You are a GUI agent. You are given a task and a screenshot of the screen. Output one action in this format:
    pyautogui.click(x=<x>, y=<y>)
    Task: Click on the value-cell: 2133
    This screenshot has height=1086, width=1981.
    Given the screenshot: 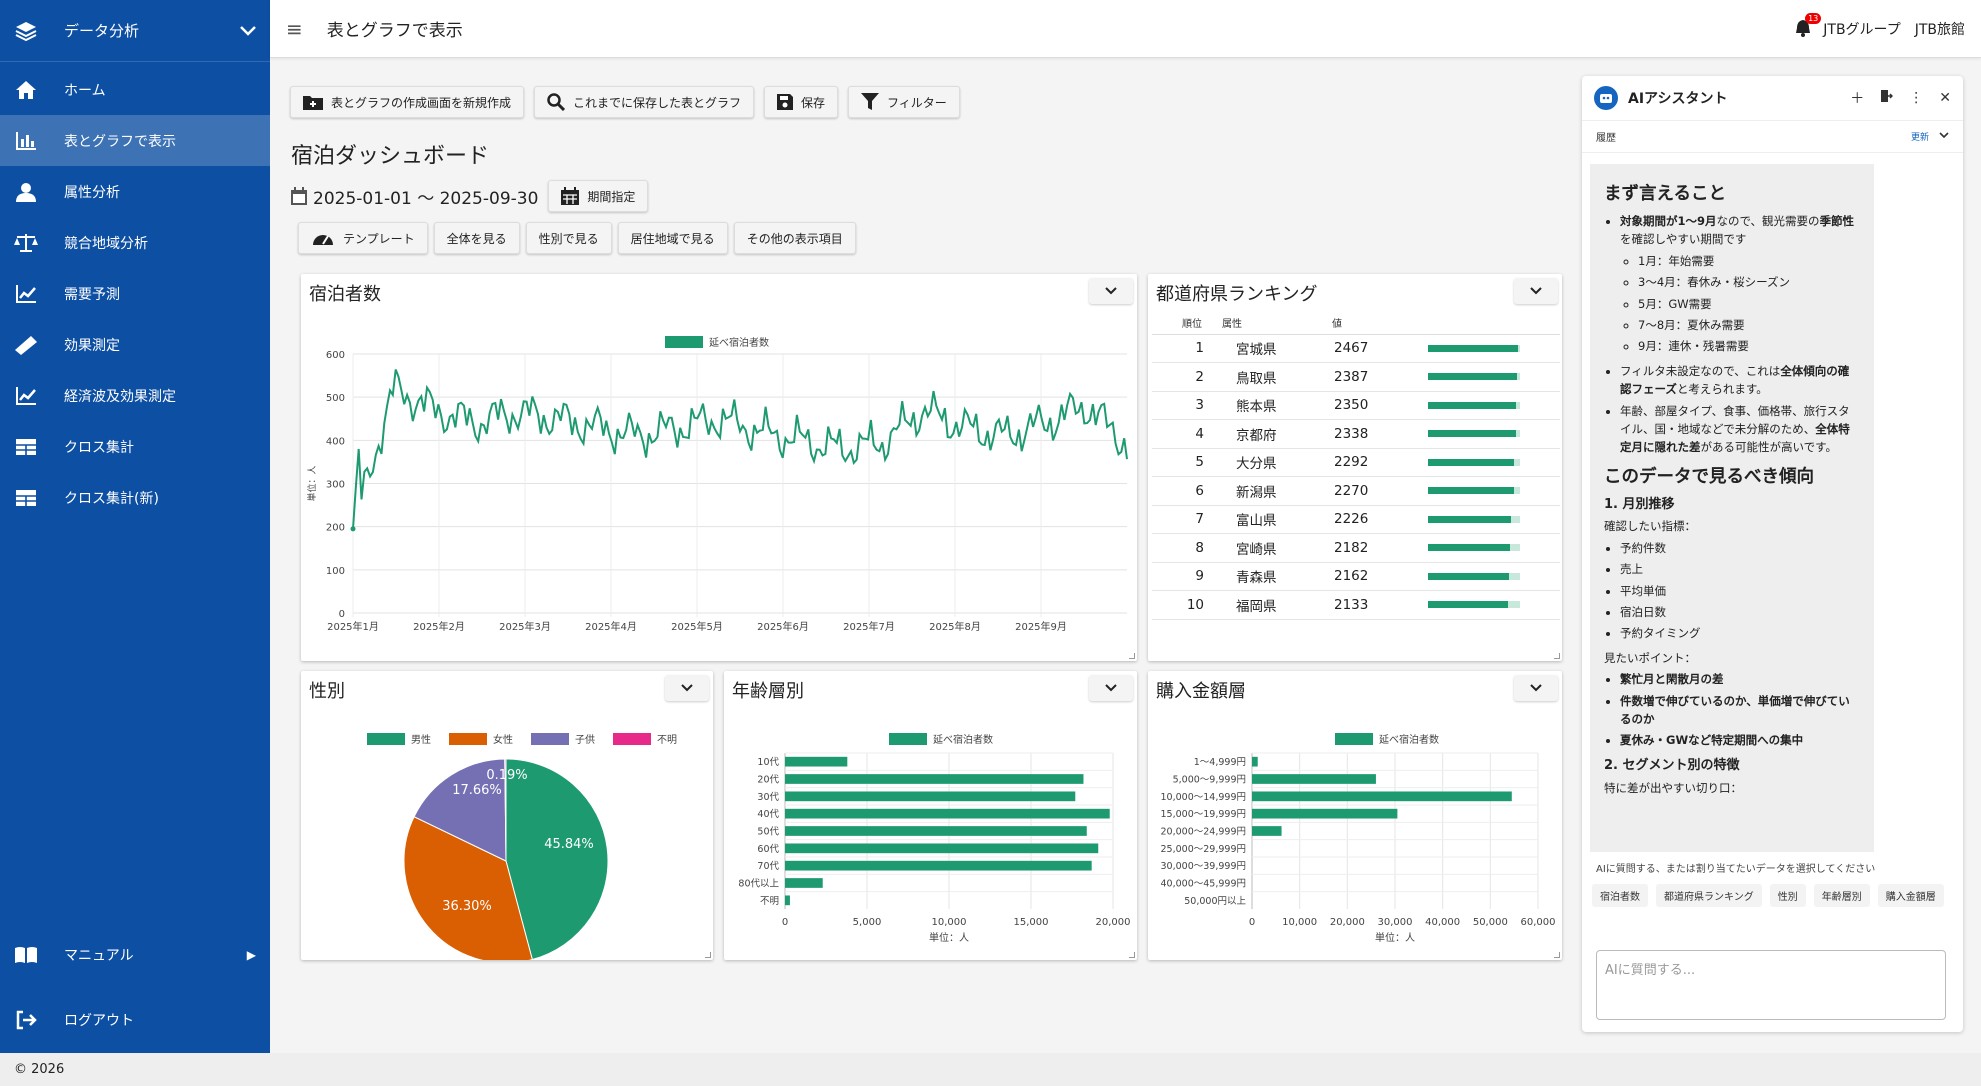 What is the action you would take?
    pyautogui.click(x=1380, y=605)
    